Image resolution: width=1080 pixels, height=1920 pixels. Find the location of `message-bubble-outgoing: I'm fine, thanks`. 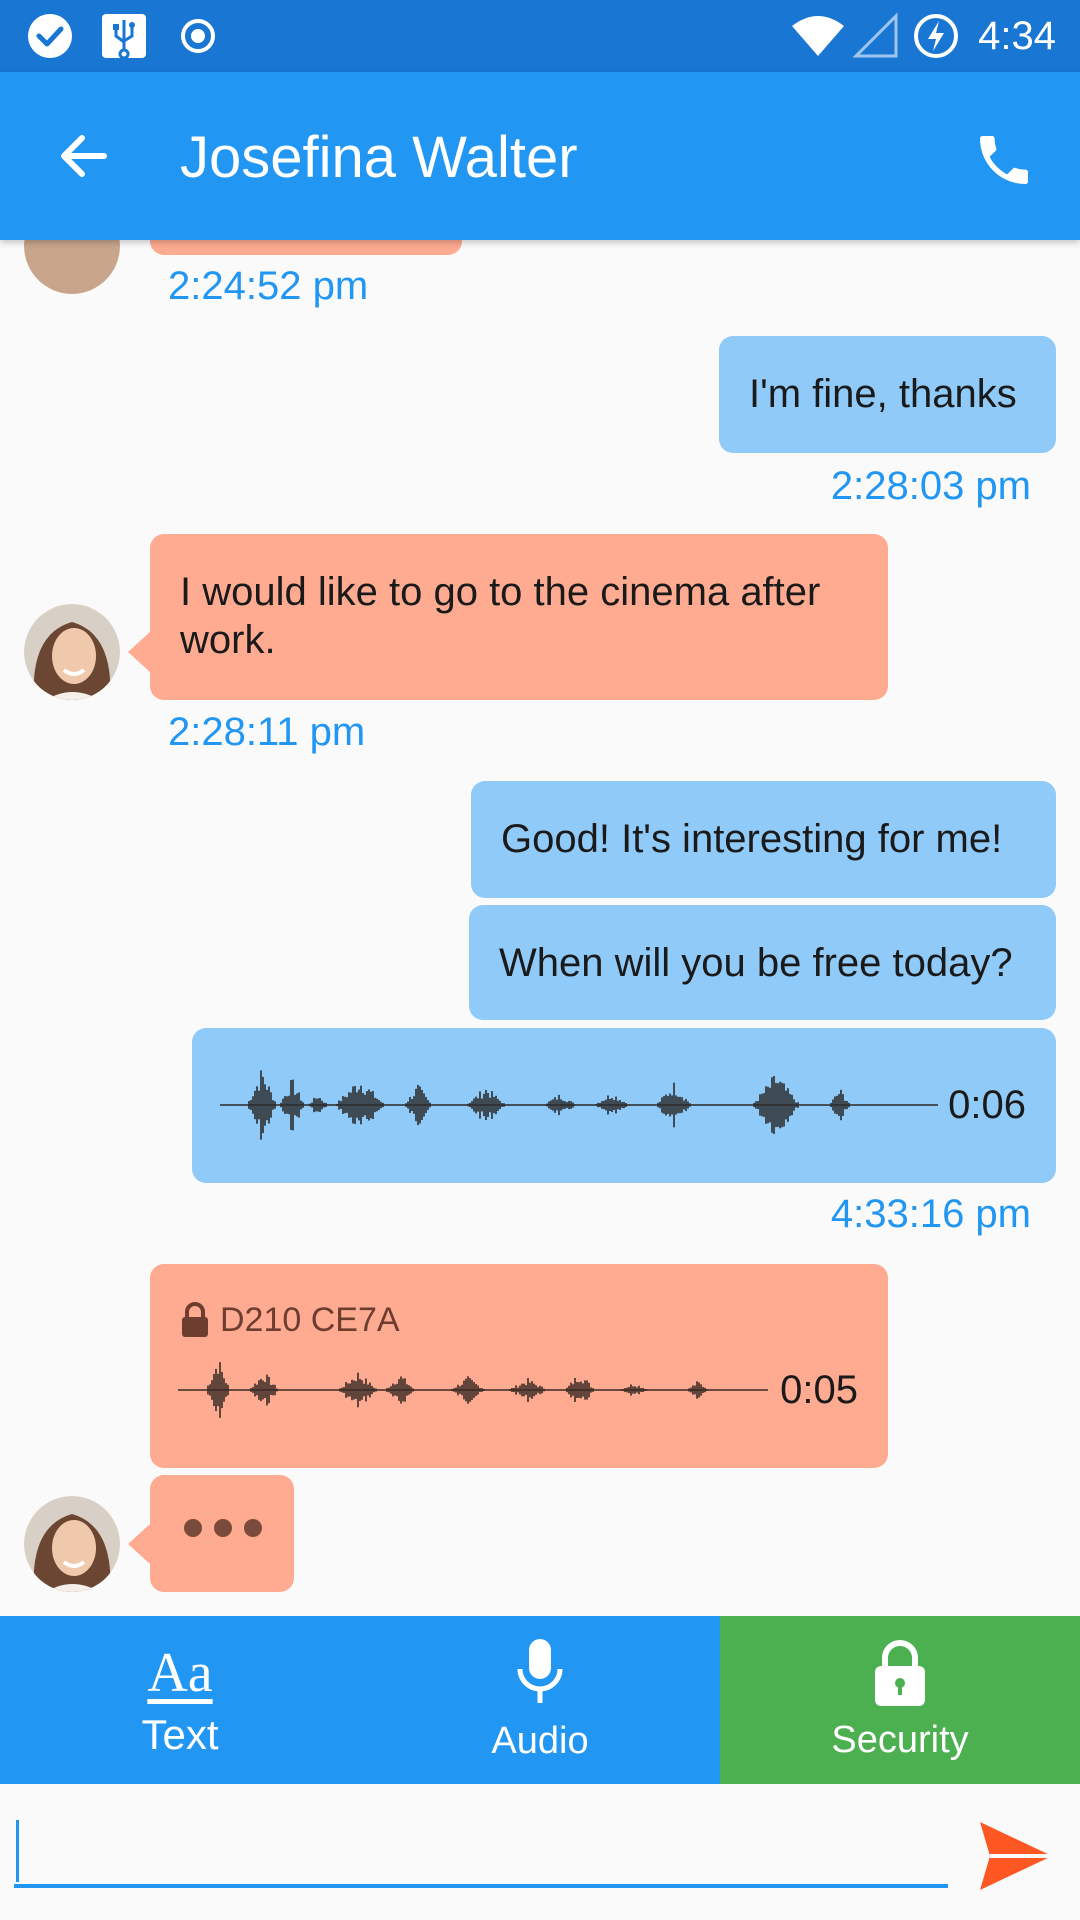

message-bubble-outgoing: I'm fine, thanks is located at coordinates (887, 394).